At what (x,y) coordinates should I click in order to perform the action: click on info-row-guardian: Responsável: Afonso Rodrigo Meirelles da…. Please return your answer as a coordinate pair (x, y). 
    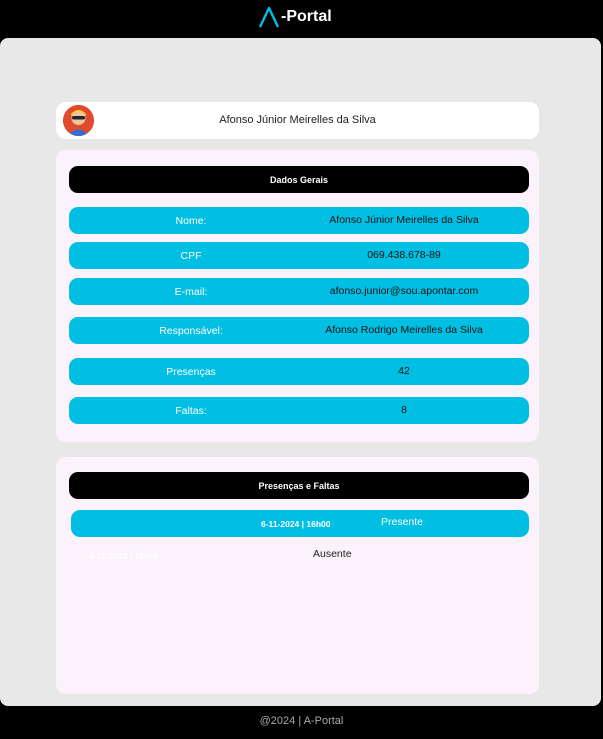
    Looking at the image, I should click on (299, 330).